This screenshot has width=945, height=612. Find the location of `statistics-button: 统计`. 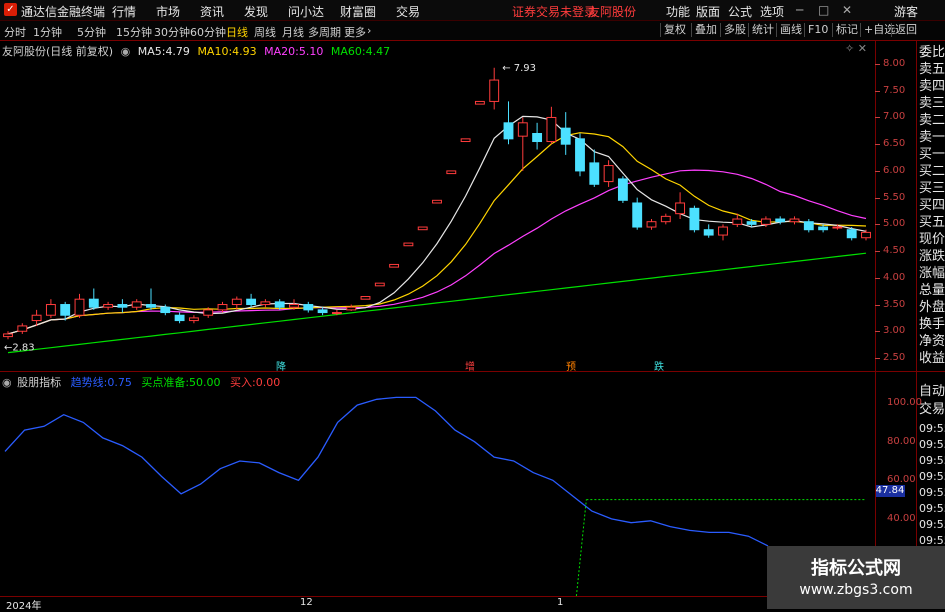

statistics-button: 统计 is located at coordinates (762, 30).